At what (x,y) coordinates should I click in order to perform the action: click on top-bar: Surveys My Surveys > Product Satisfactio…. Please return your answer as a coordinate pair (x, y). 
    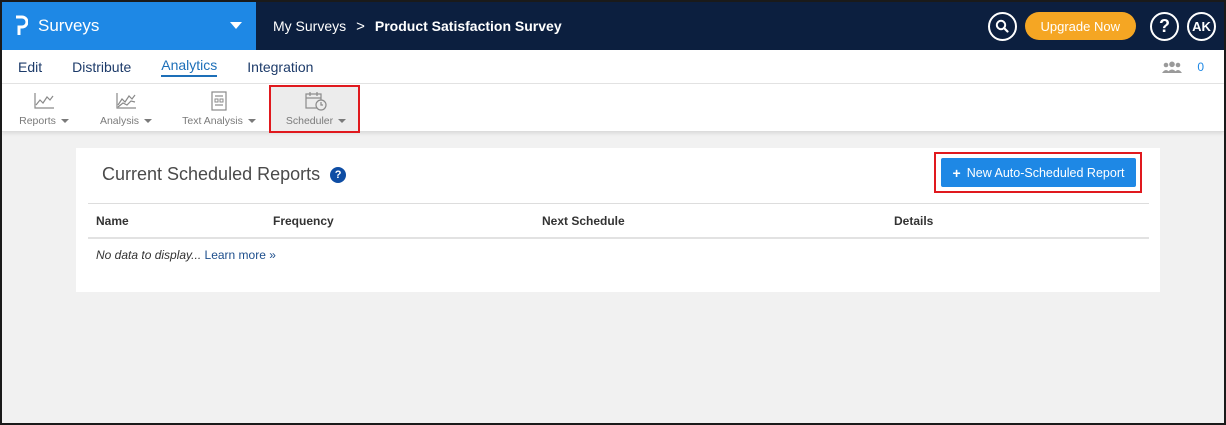
    Looking at the image, I should click on (613, 26).